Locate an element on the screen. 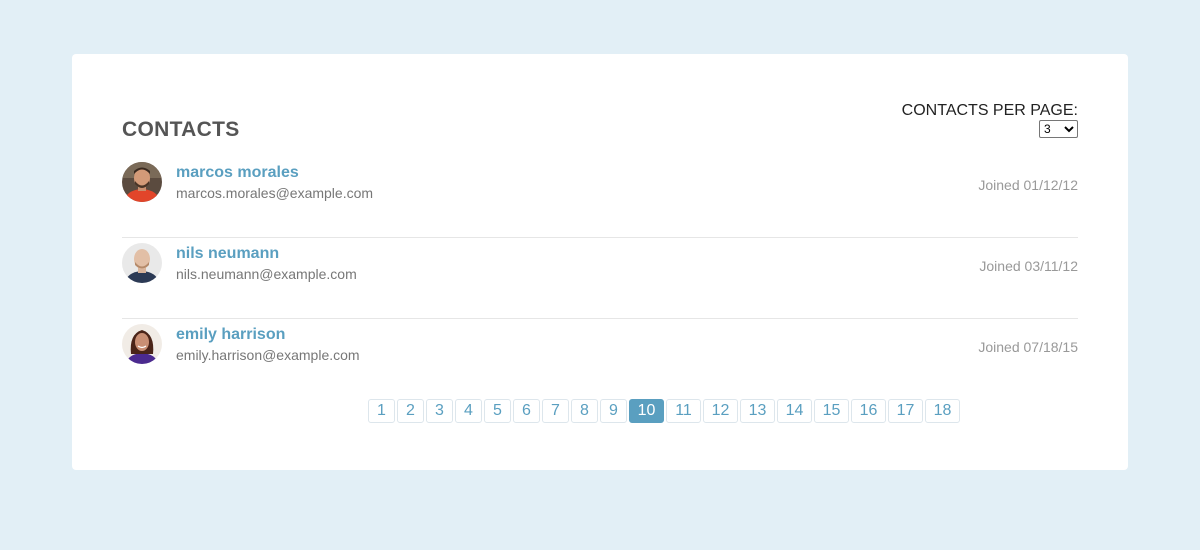 The height and width of the screenshot is (550, 1200). page-button-9: 9 is located at coordinates (613, 411).